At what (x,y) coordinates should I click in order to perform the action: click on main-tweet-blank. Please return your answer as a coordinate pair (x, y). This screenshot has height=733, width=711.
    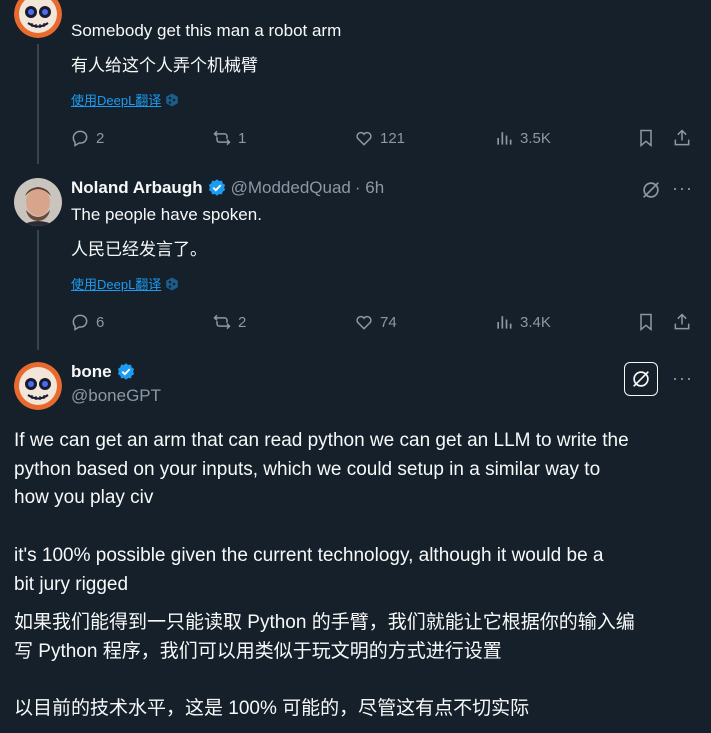
    Looking at the image, I should click on (356, 527).